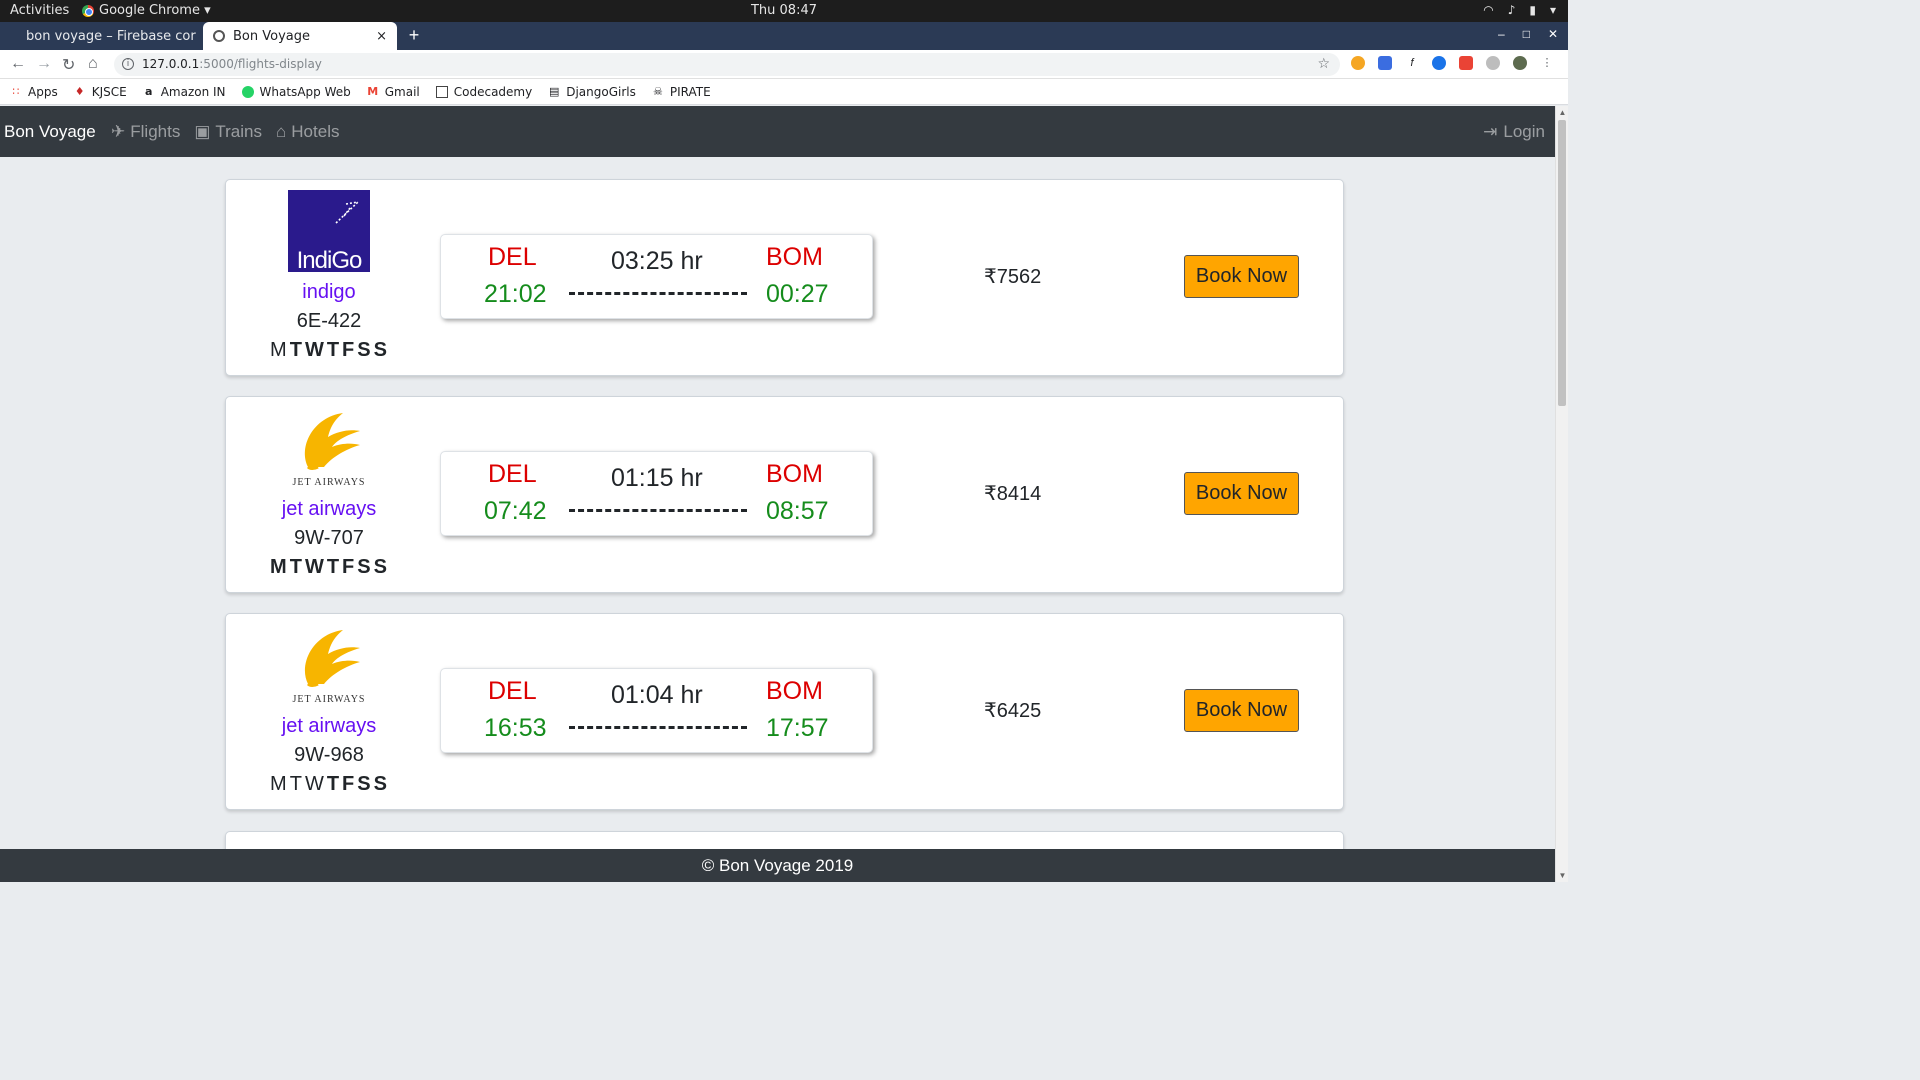 The image size is (1920, 1080). What do you see at coordinates (402, 91) in the screenshot?
I see `bookmark-label: Gmail` at bounding box center [402, 91].